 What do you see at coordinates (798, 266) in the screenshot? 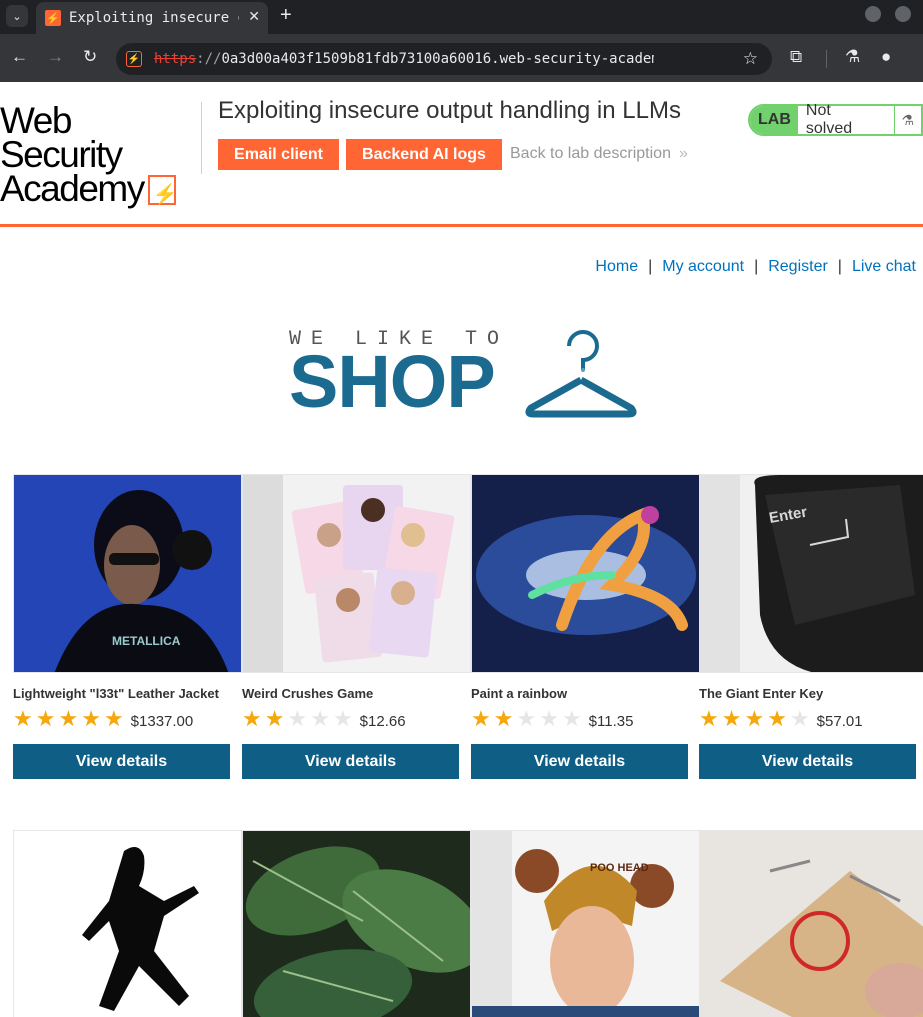
I see `nav-register: Register` at bounding box center [798, 266].